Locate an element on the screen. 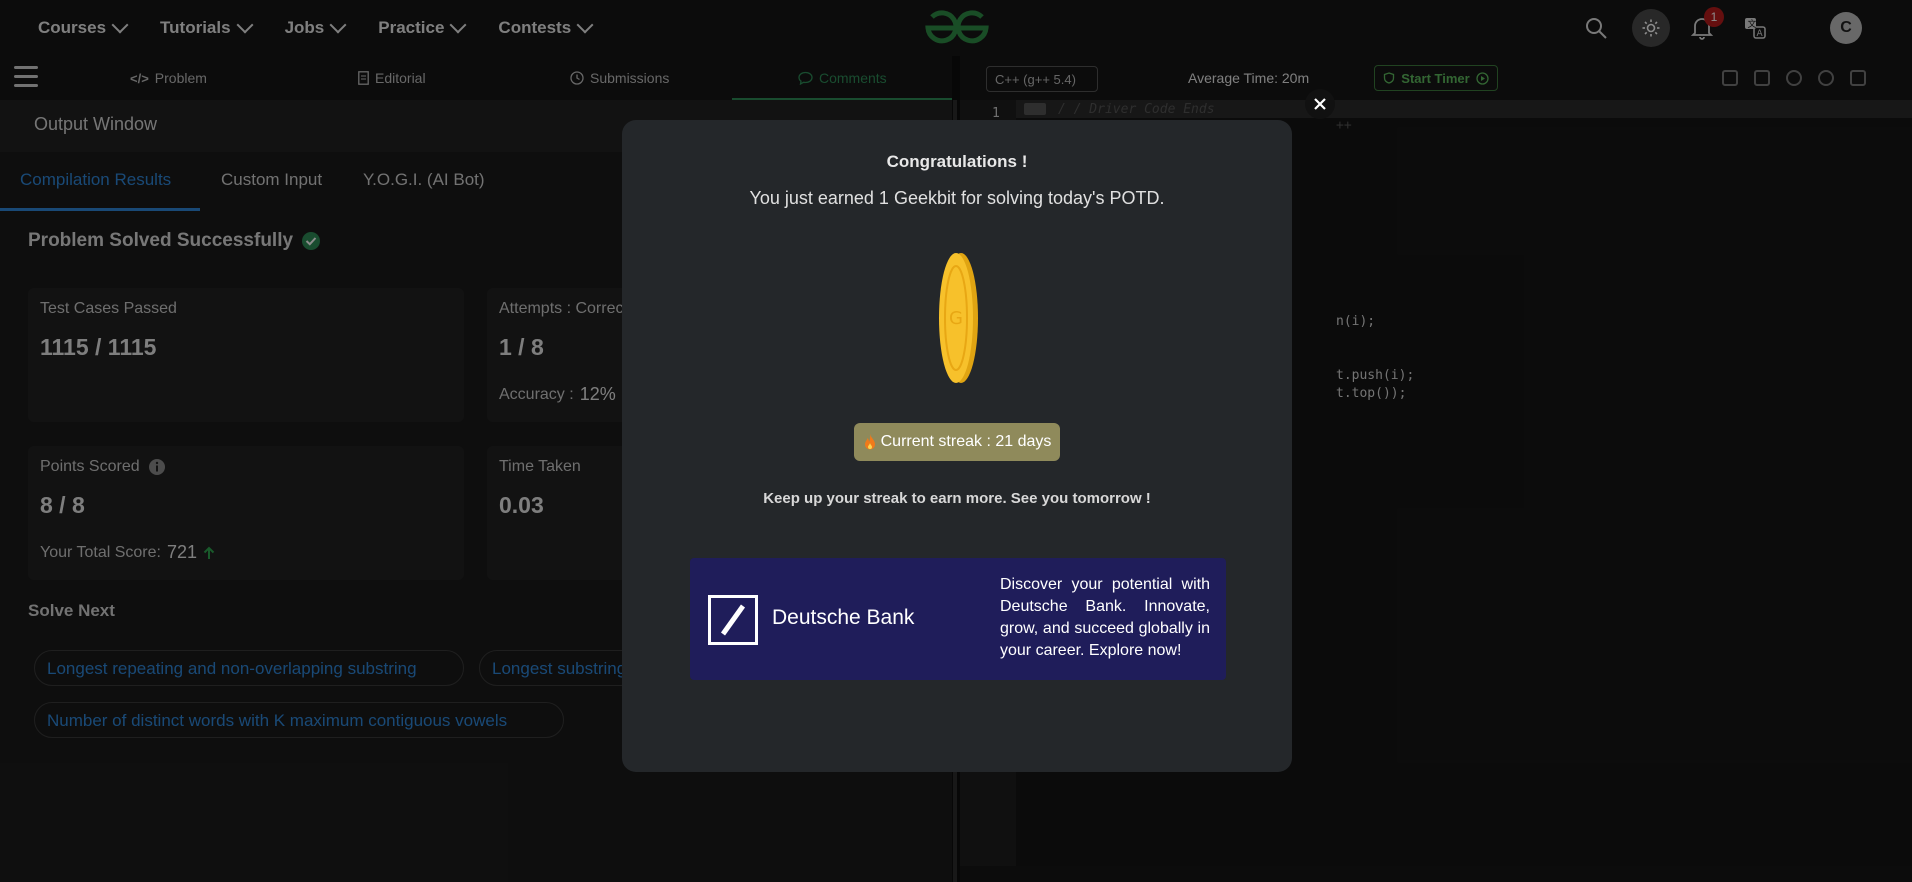 Image resolution: width=1912 pixels, height=882 pixels. fire-icon is located at coordinates (869, 442).